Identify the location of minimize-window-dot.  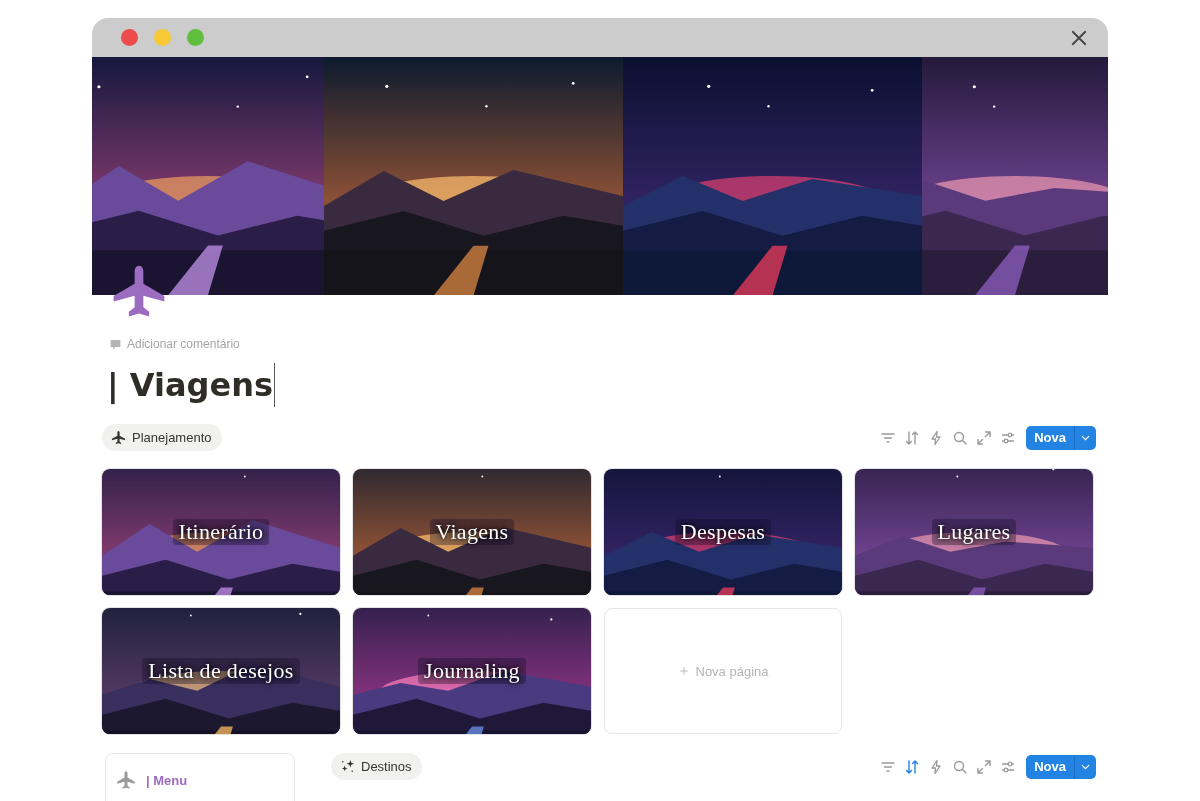
(162, 37).